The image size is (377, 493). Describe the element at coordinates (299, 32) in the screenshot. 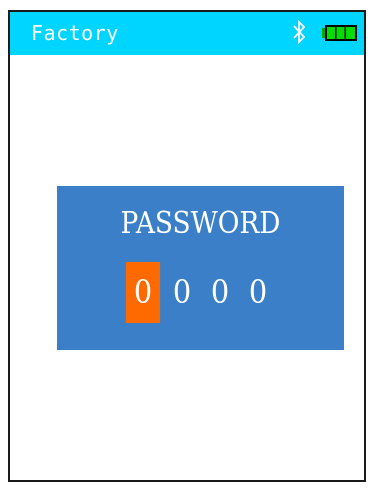

I see `bluetooth-icon` at that location.